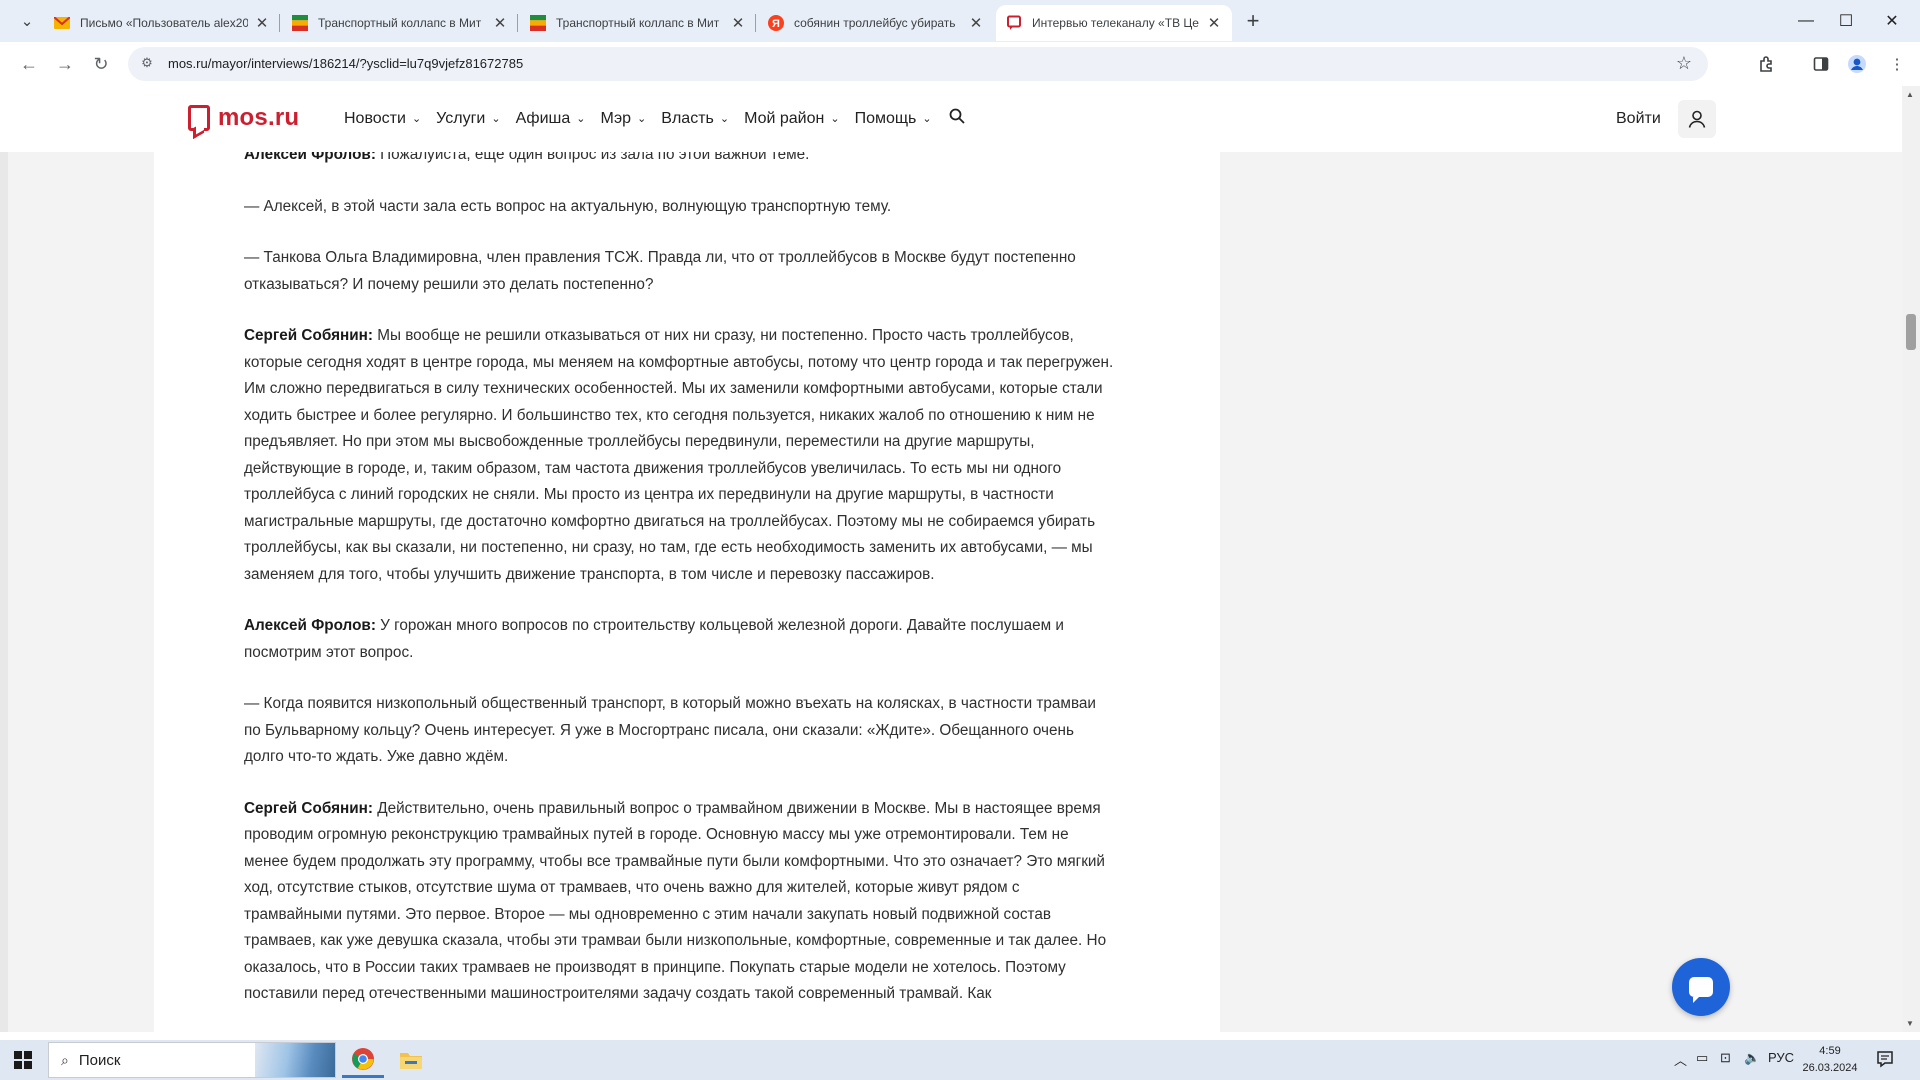 This screenshot has height=1080, width=1920. I want to click on nav-item-label: Помощь, so click(885, 118).